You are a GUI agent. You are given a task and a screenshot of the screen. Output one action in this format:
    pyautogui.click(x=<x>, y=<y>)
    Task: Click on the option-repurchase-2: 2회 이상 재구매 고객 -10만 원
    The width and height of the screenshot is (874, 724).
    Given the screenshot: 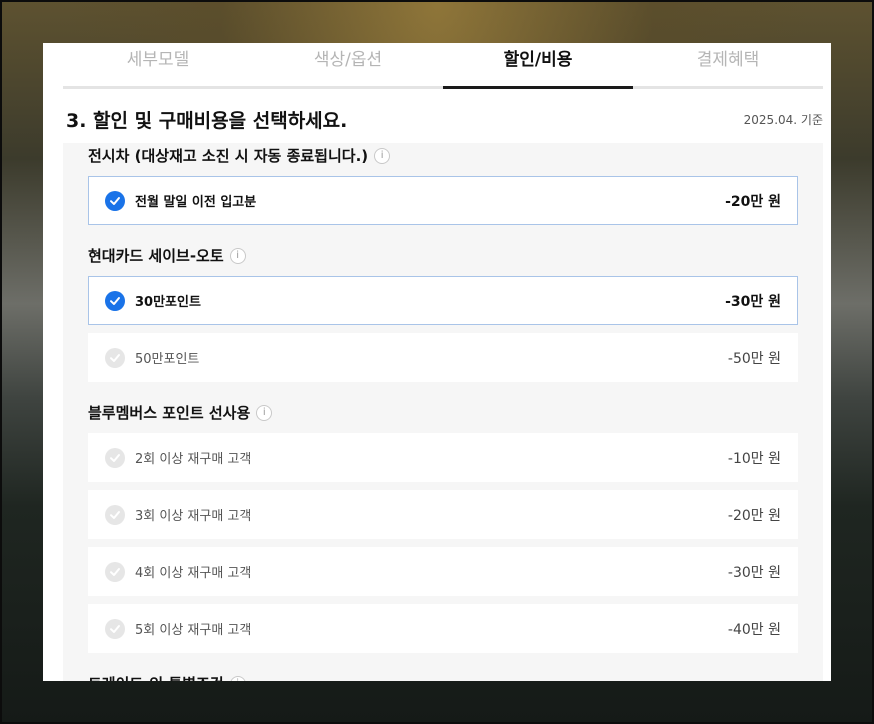 What is the action you would take?
    pyautogui.click(x=443, y=457)
    